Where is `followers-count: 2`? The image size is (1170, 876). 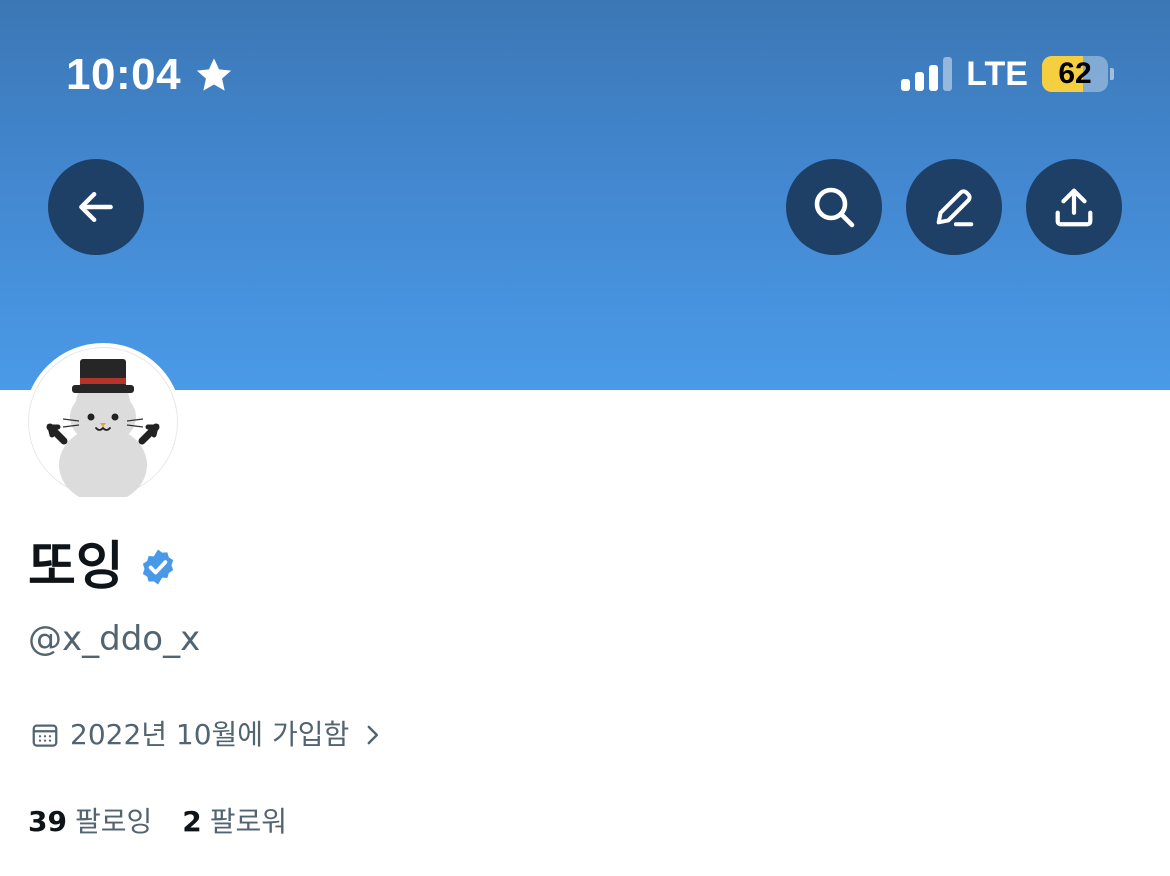 followers-count: 2 is located at coordinates (192, 821).